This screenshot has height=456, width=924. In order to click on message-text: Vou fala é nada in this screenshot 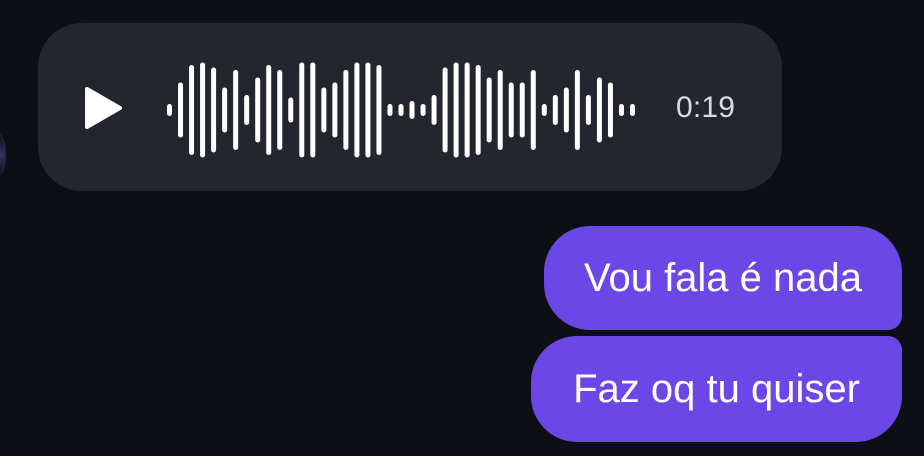, I will do `click(723, 278)`.